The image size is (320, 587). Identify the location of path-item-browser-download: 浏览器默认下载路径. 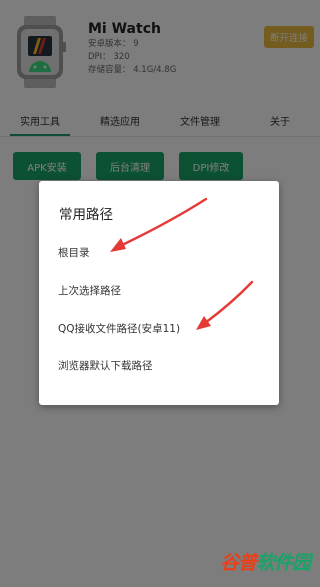
(105, 365).